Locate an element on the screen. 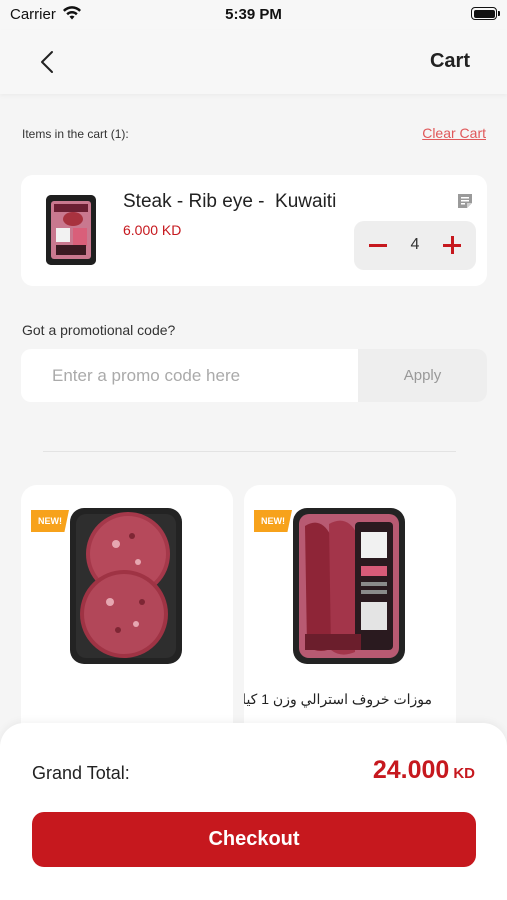 The image size is (507, 900). grand-total-amount: 24.000 is located at coordinates (411, 770).